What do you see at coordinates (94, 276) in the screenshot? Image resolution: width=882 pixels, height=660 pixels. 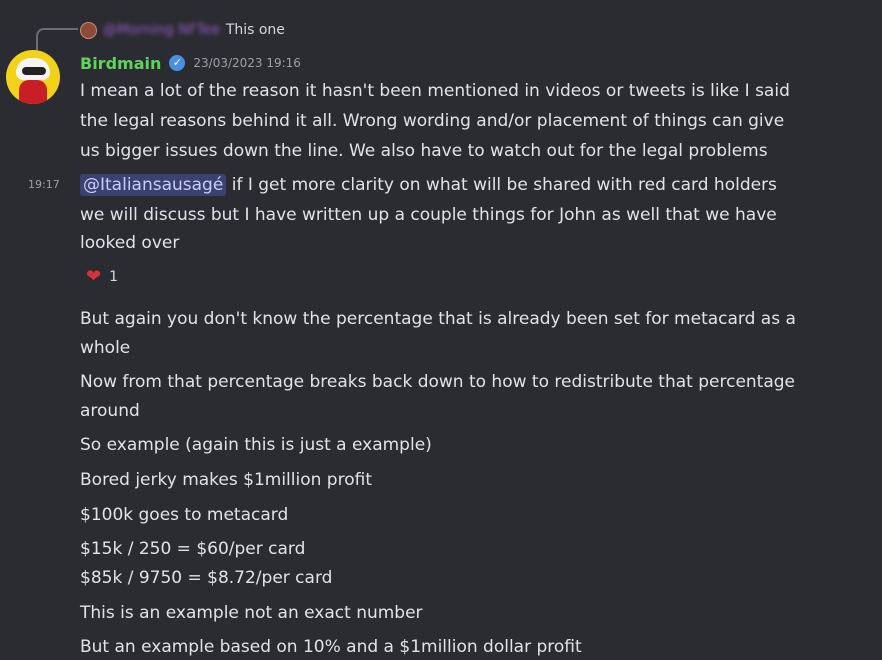 I see `heart-icon: ❤` at bounding box center [94, 276].